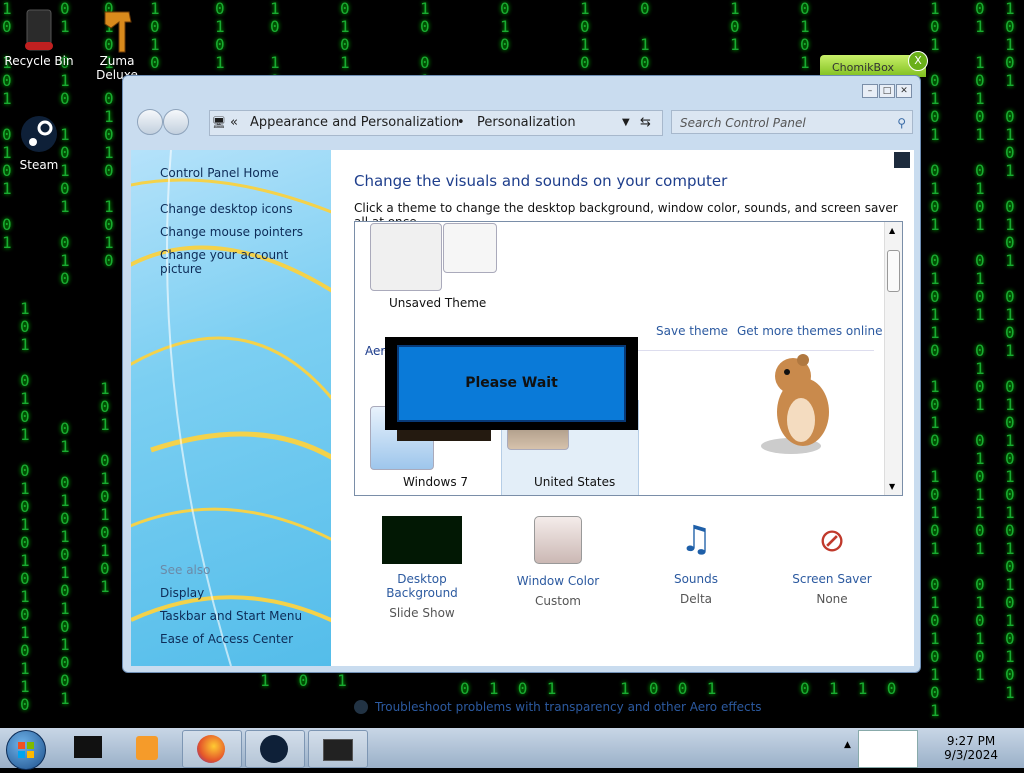  What do you see at coordinates (526, 123) in the screenshot?
I see `breadcrumb-personalization: Personalization` at bounding box center [526, 123].